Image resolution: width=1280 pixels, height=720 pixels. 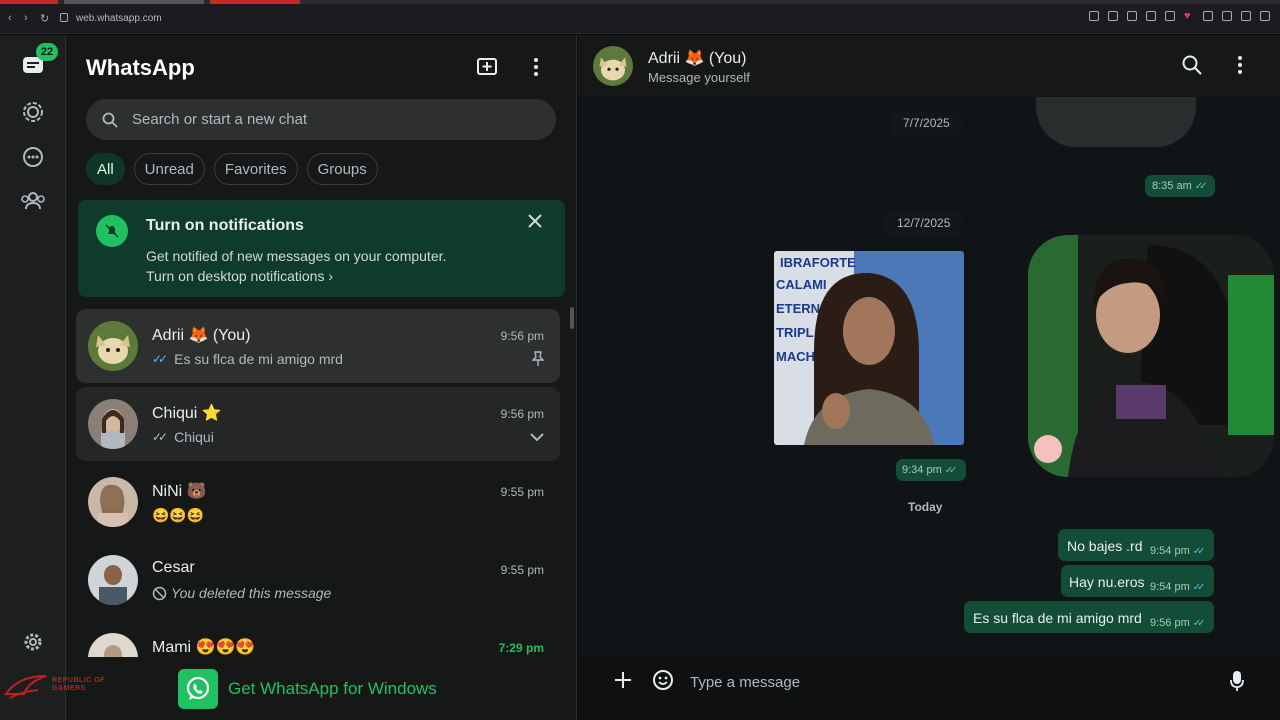 What do you see at coordinates (64, 17) in the screenshot?
I see `lock-icon` at bounding box center [64, 17].